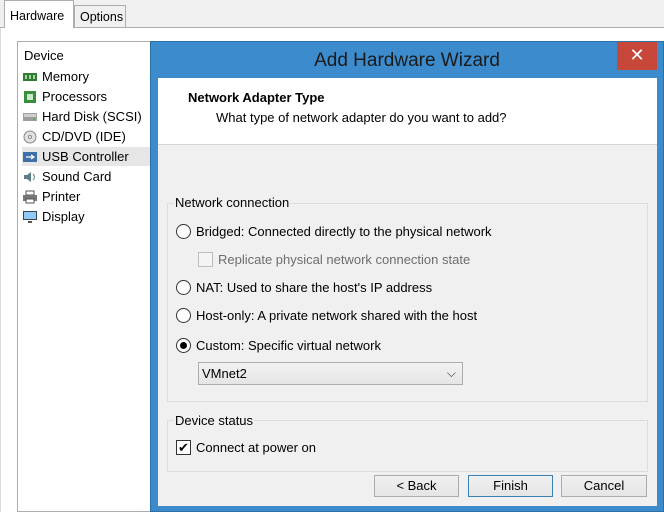 The width and height of the screenshot is (664, 512). What do you see at coordinates (183, 231) in the screenshot?
I see `bridged-radio` at bounding box center [183, 231].